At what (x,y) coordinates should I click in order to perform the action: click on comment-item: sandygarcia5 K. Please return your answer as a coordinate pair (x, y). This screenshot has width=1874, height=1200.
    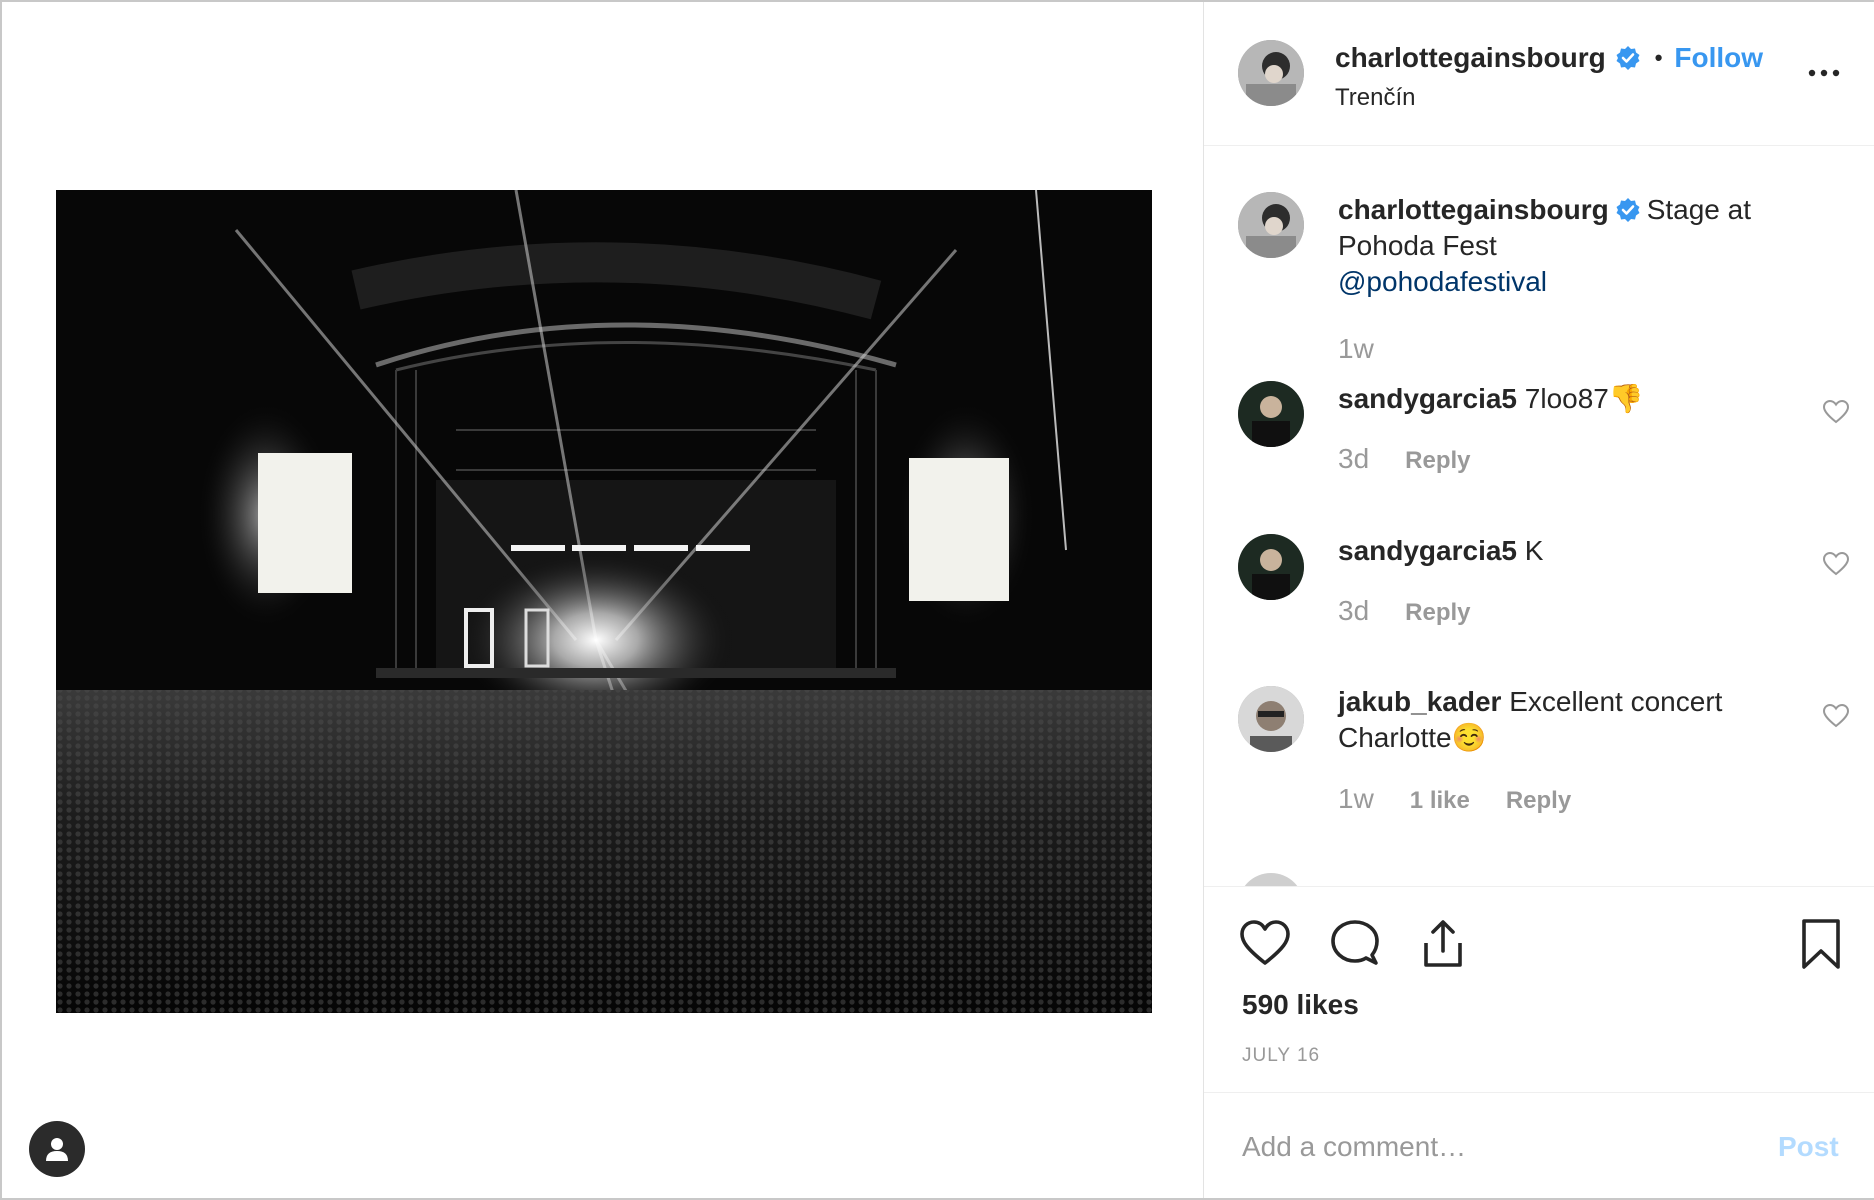
    Looking at the image, I should click on (1558, 551).